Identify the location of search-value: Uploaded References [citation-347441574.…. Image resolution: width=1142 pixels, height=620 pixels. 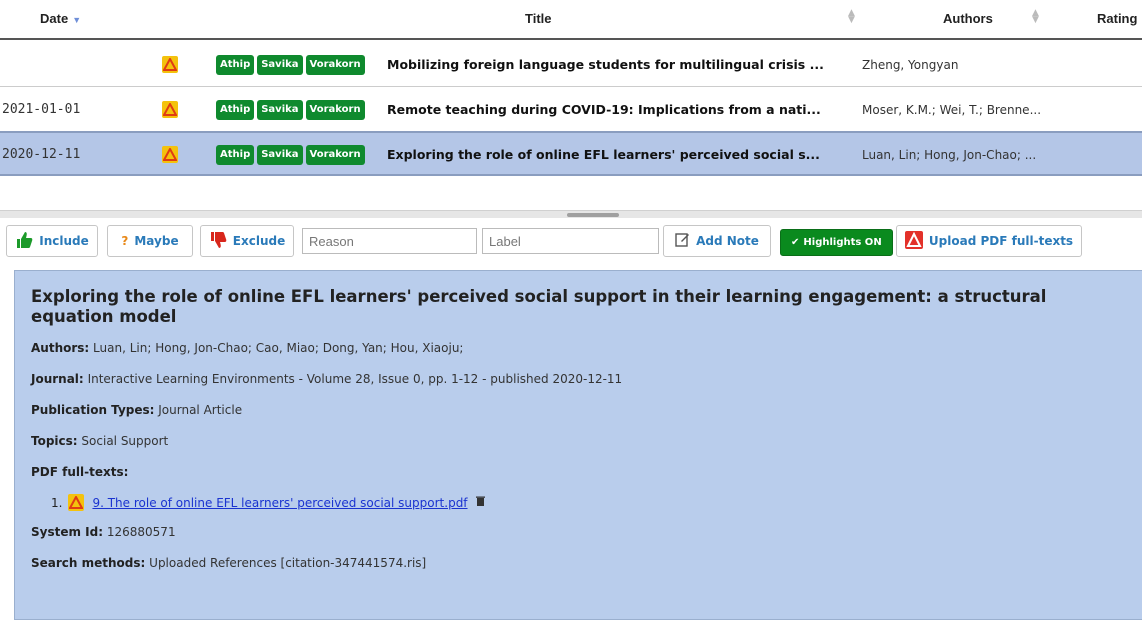
(288, 563).